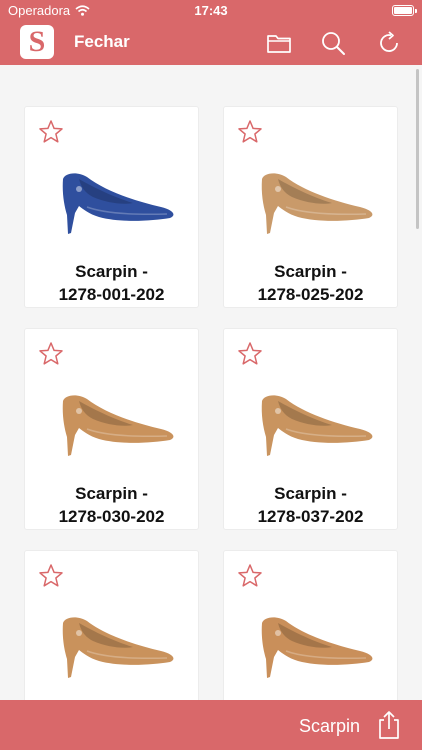  Describe the element at coordinates (310, 283) in the screenshot. I see `product-name: Scarpin - 1278-025-202` at that location.